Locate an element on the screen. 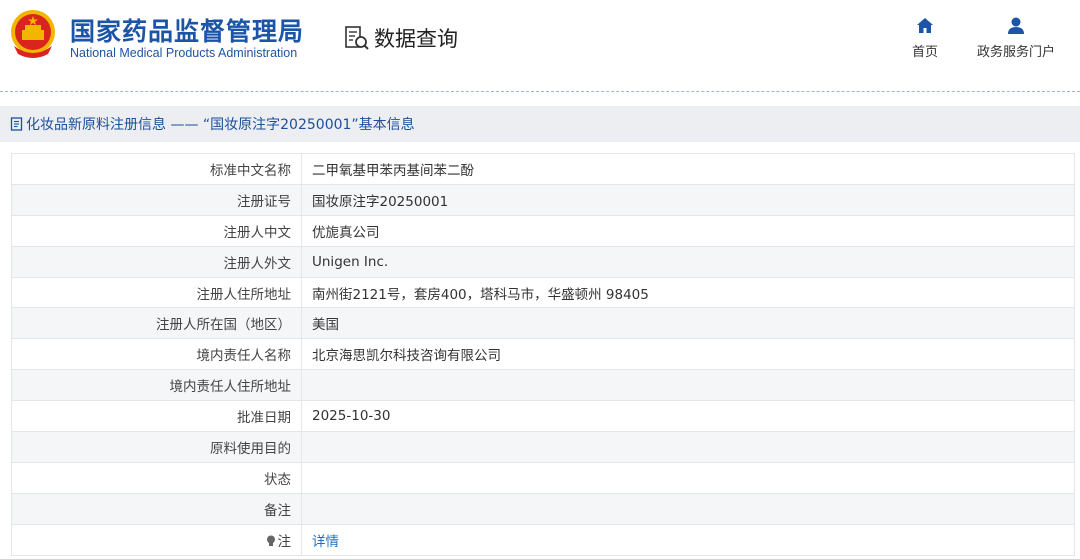 The width and height of the screenshot is (1080, 559). field-label: 注册人住所地址 is located at coordinates (156, 292).